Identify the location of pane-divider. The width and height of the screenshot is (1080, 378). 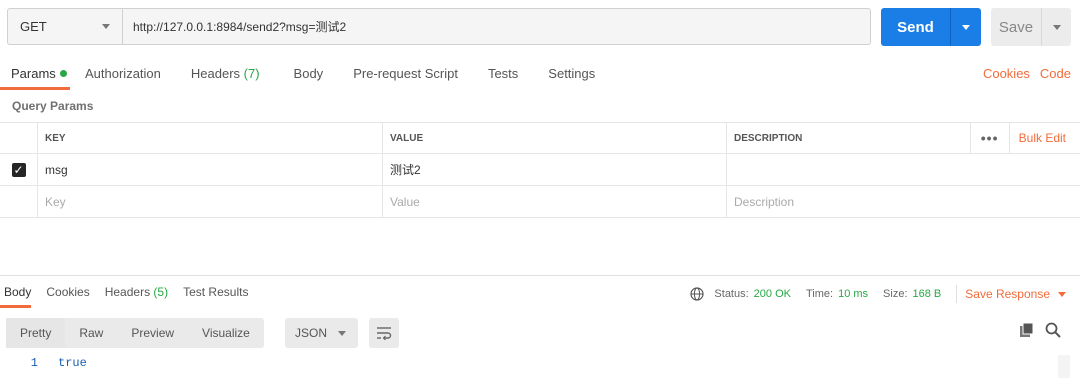
(540, 275).